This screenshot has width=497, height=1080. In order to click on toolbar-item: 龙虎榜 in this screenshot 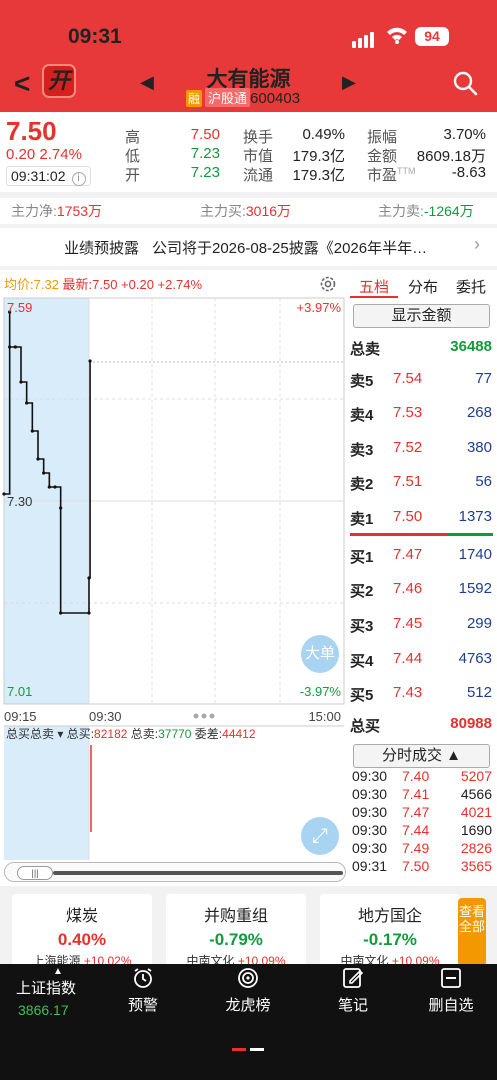, I will do `click(248, 990)`.